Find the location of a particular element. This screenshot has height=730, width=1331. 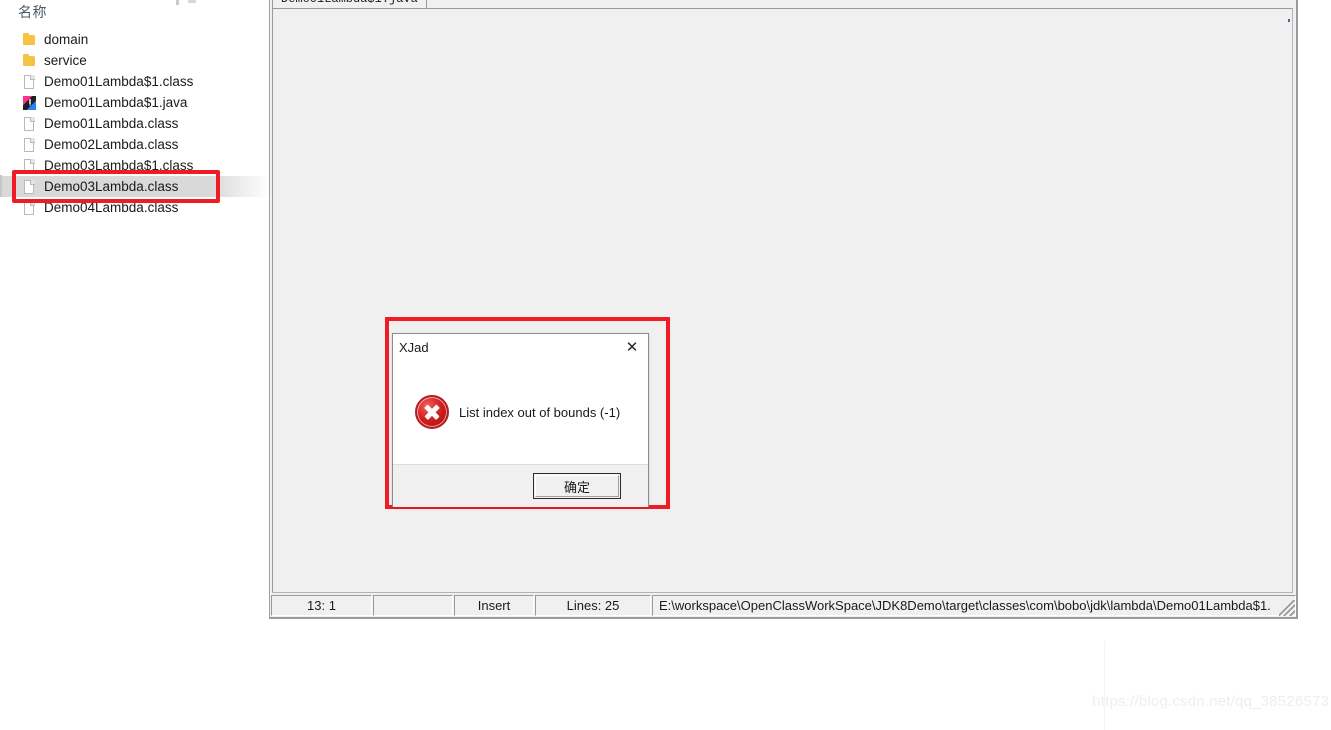

list-item: Demo01Lambda$1.java is located at coordinates (133, 102).